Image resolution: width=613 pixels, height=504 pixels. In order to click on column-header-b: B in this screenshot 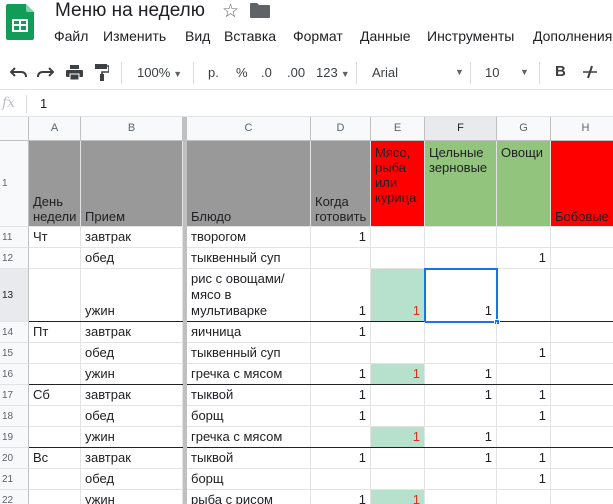, I will do `click(132, 129)`.